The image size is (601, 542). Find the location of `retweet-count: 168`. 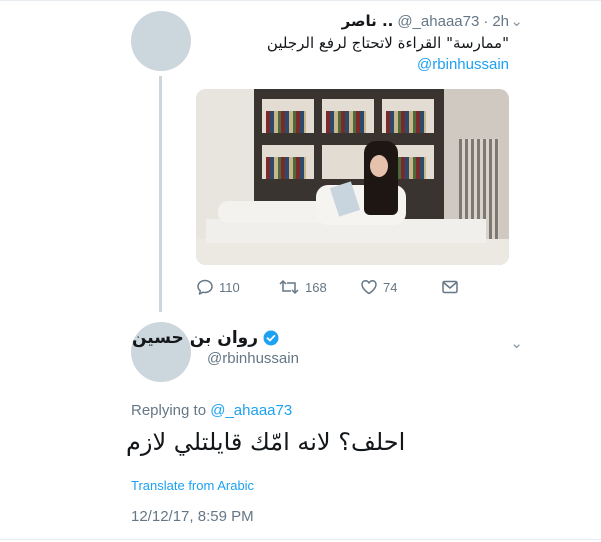

retweet-count: 168 is located at coordinates (316, 287).